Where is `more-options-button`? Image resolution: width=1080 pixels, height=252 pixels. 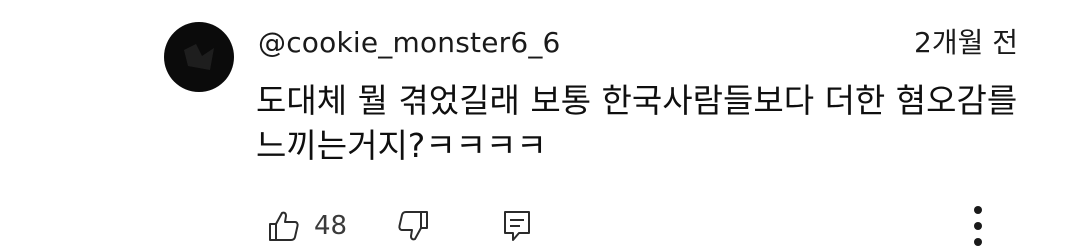 more-options-button is located at coordinates (978, 229).